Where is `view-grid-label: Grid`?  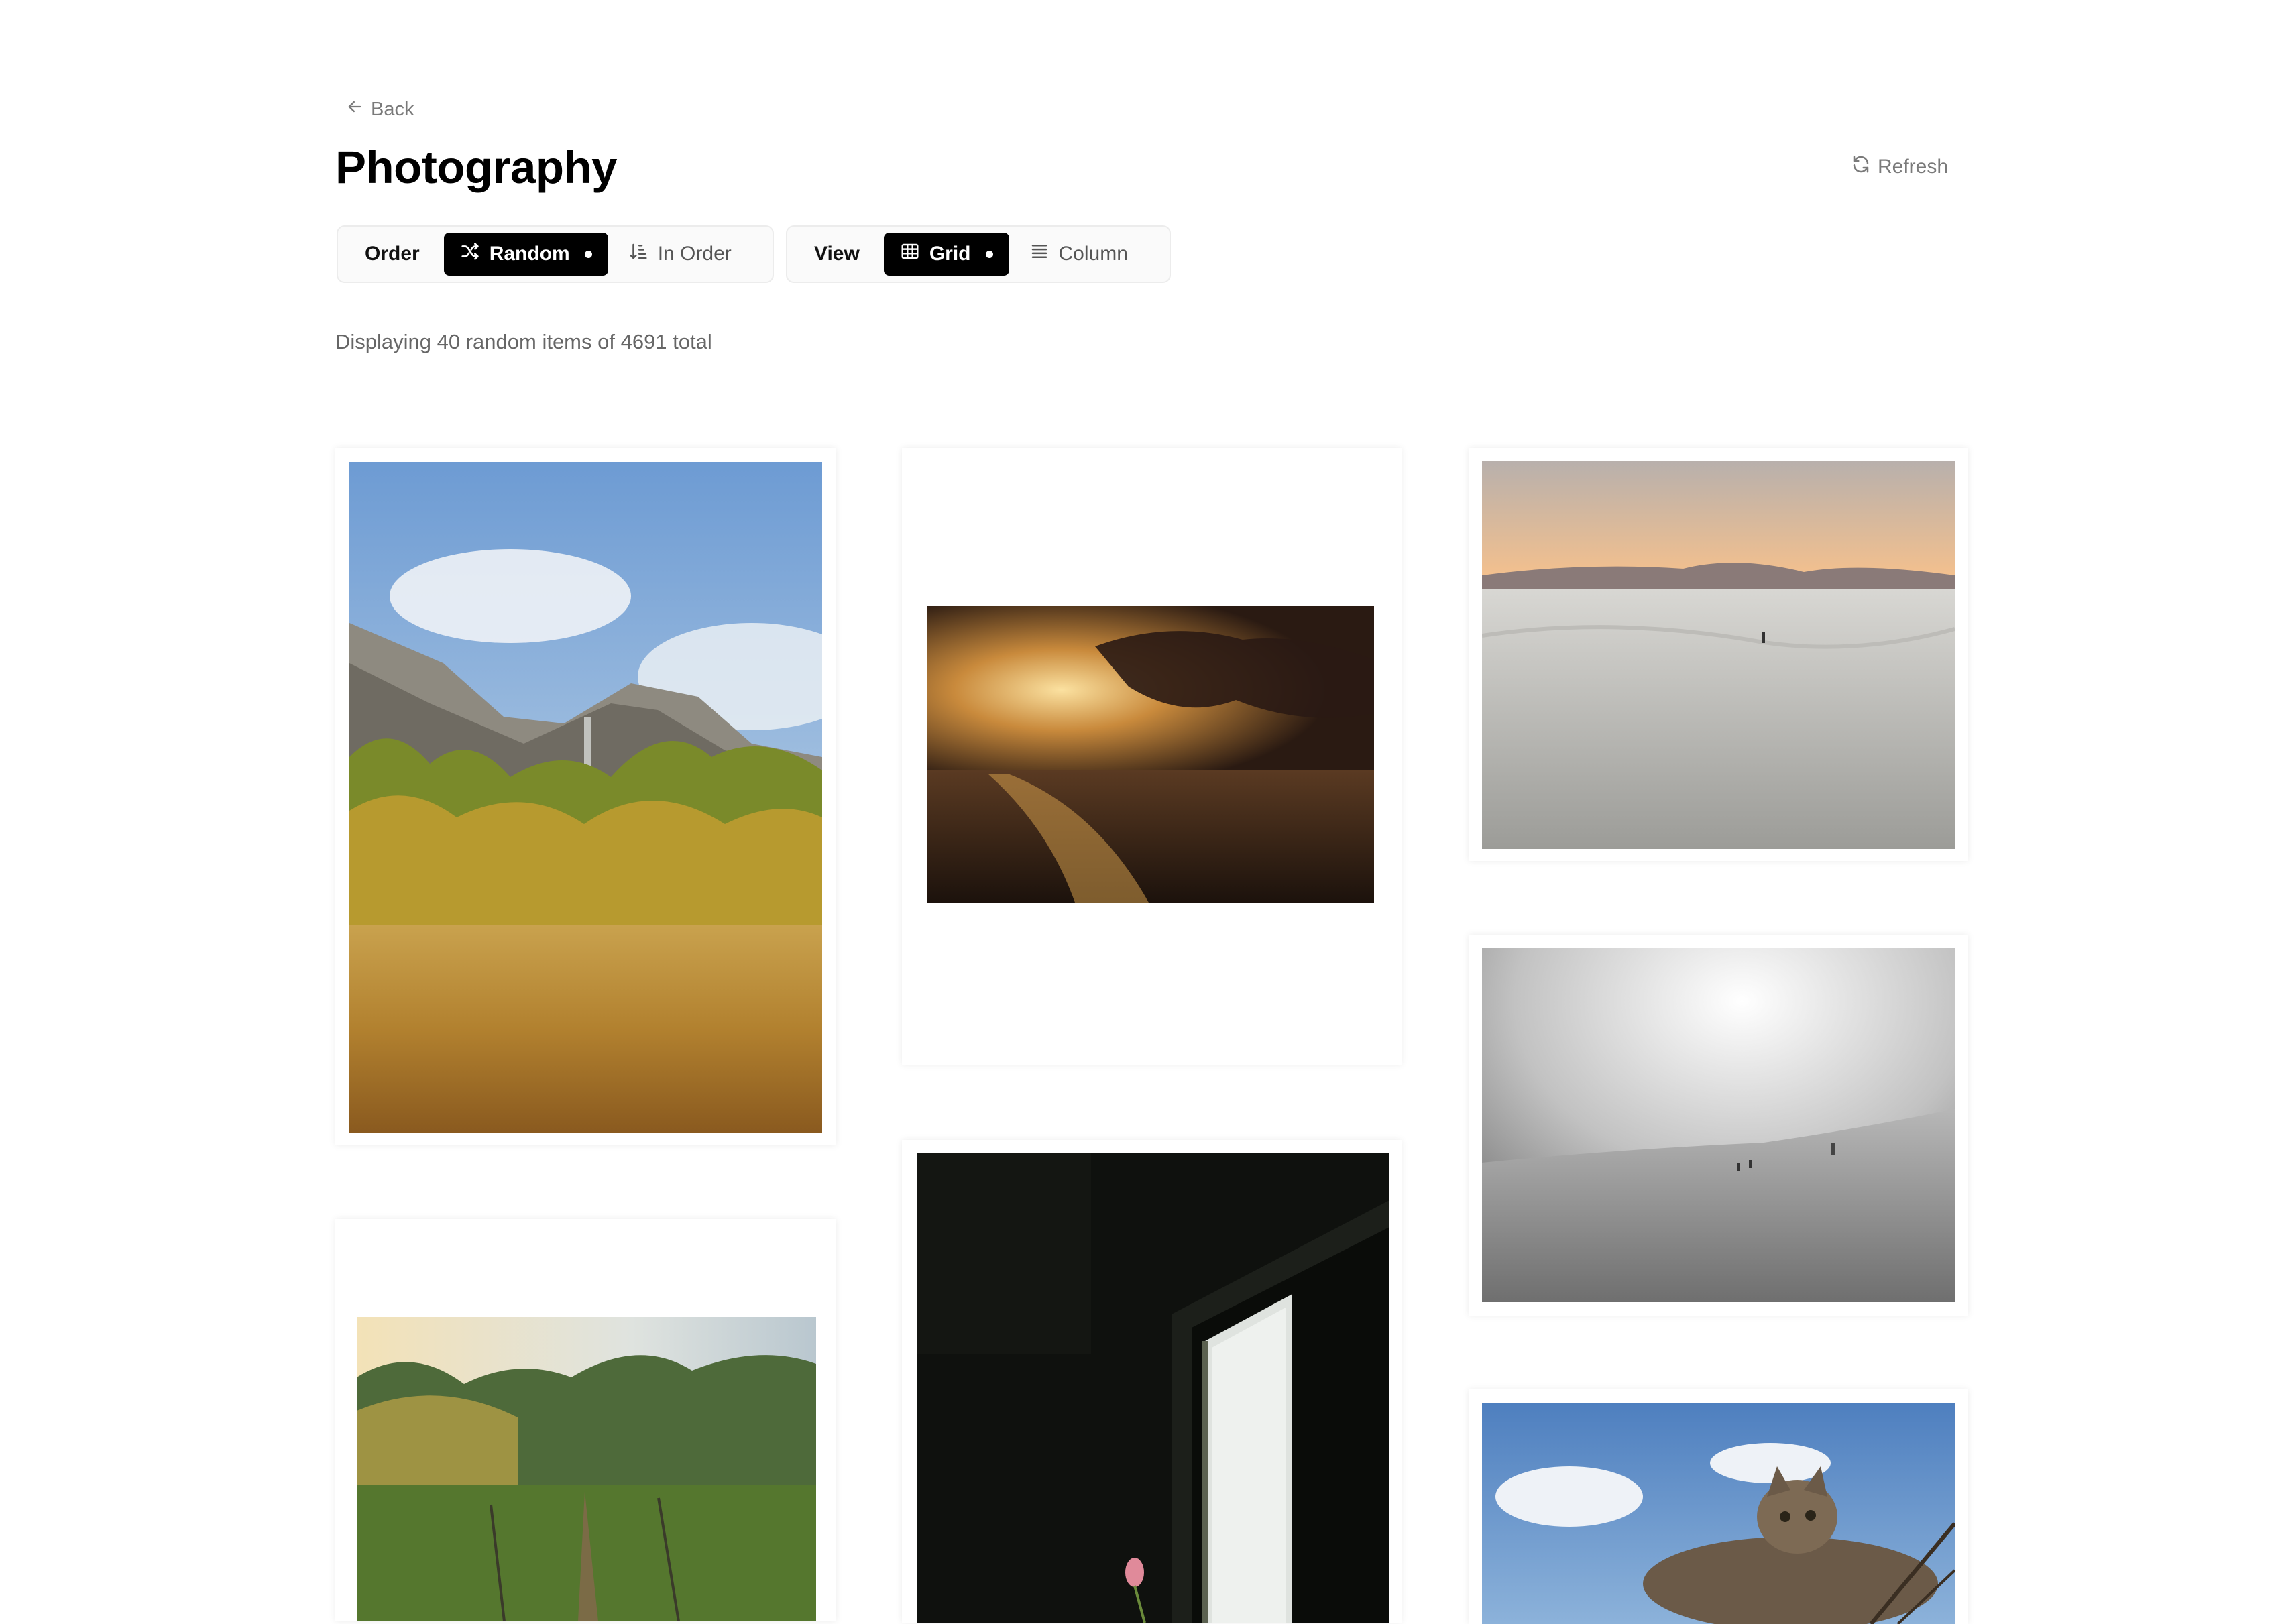
view-grid-label: Grid is located at coordinates (950, 254).